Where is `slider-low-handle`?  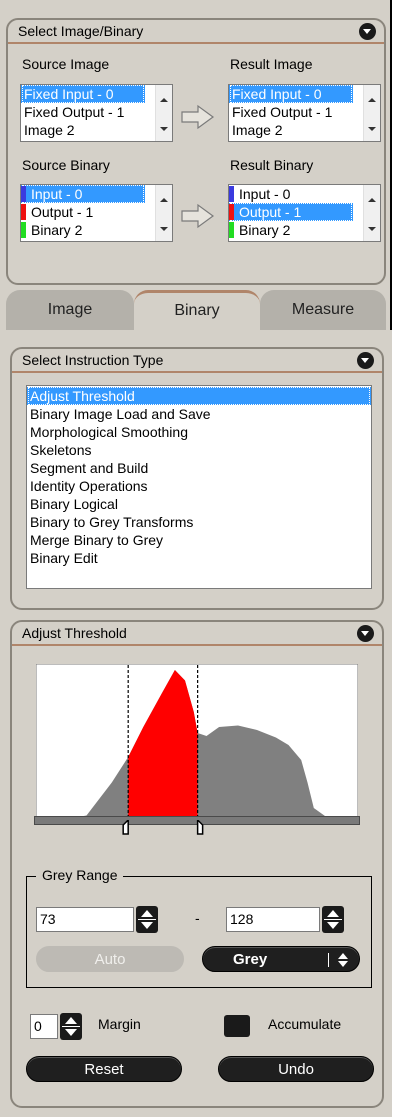
slider-low-handle is located at coordinates (125, 827).